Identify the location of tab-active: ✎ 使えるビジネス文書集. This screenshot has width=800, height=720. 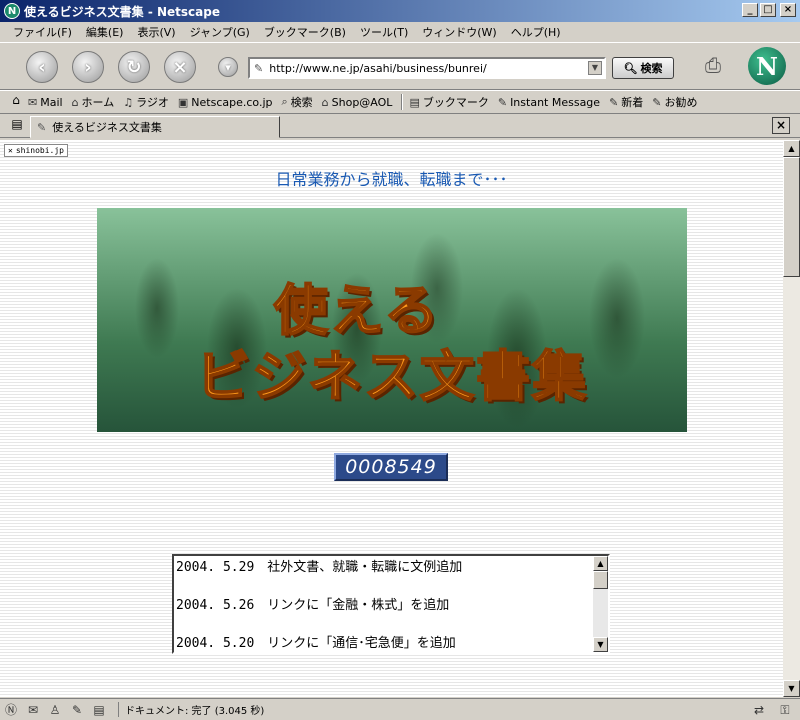
(155, 127).